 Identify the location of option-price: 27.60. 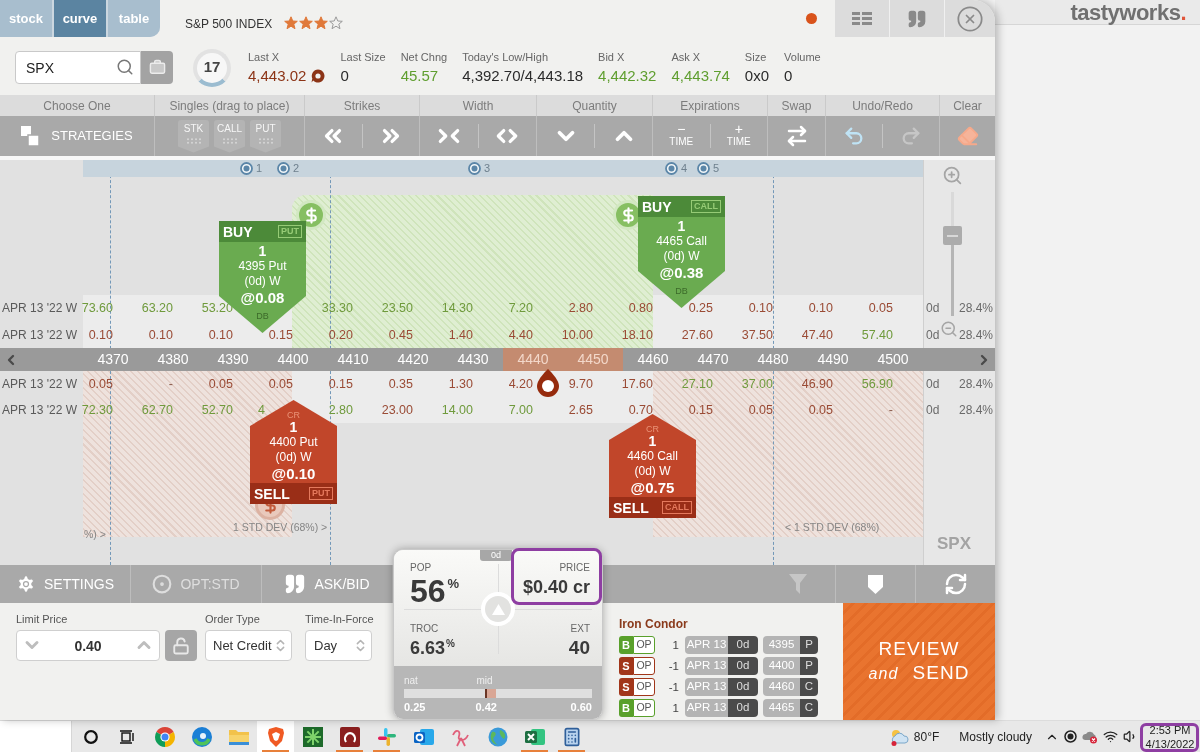
(697, 334).